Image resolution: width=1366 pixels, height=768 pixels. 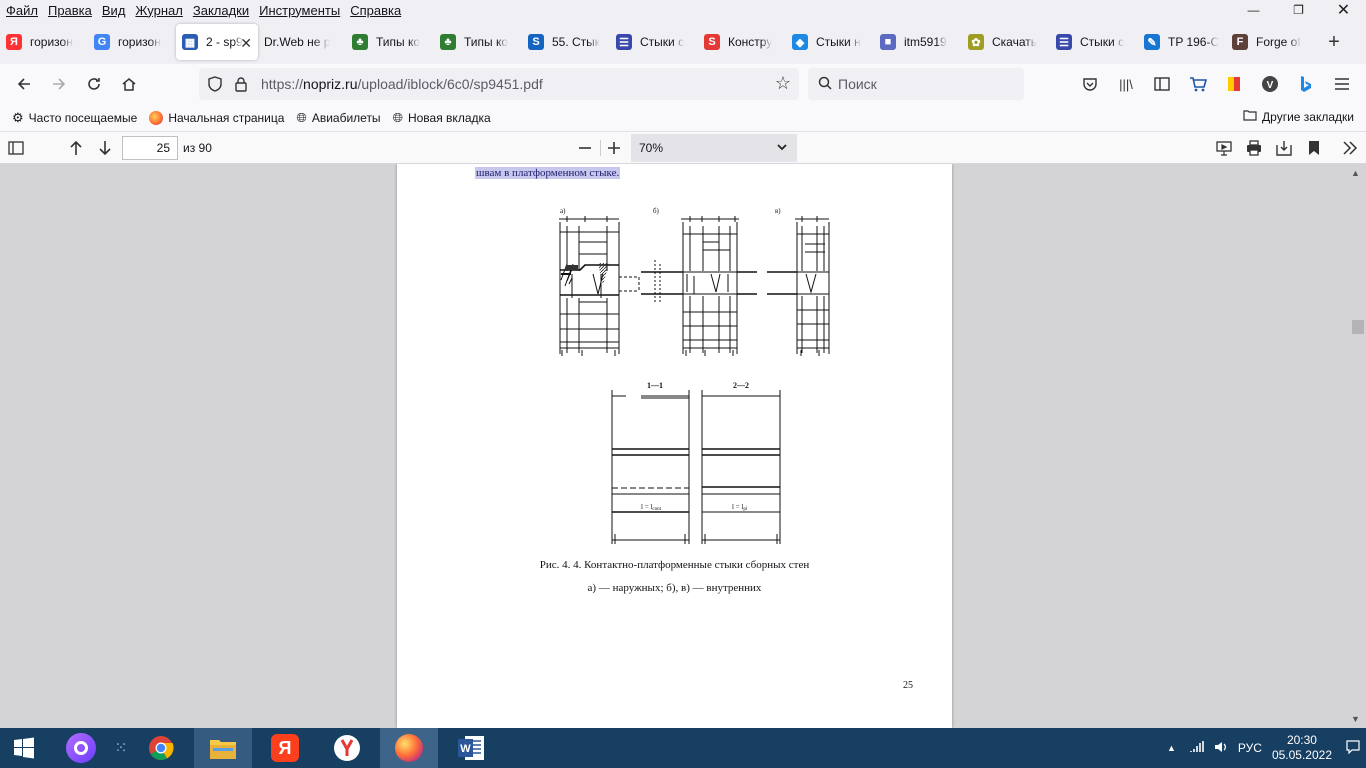 What do you see at coordinates (217, 42) in the screenshot?
I see `tab: ▦ 2 - sp9 ✕` at bounding box center [217, 42].